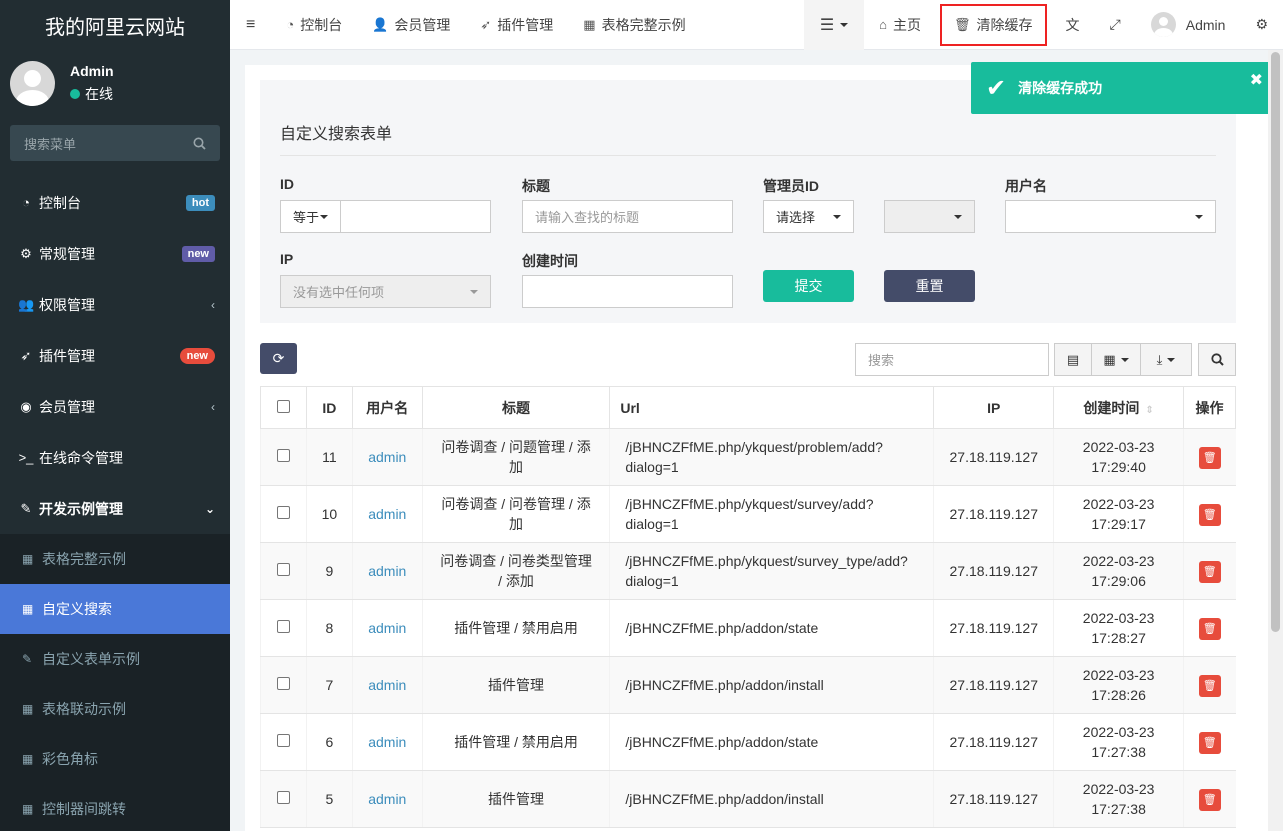 The height and width of the screenshot is (831, 1283). I want to click on home-button: ⌂ 主页, so click(900, 25).